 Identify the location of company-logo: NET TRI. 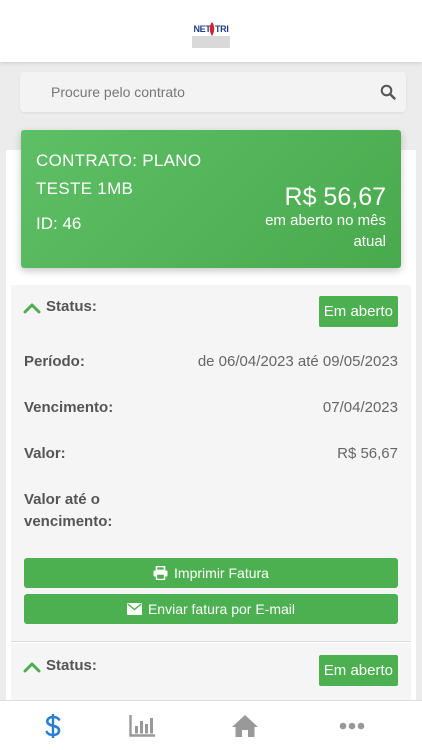
(211, 35).